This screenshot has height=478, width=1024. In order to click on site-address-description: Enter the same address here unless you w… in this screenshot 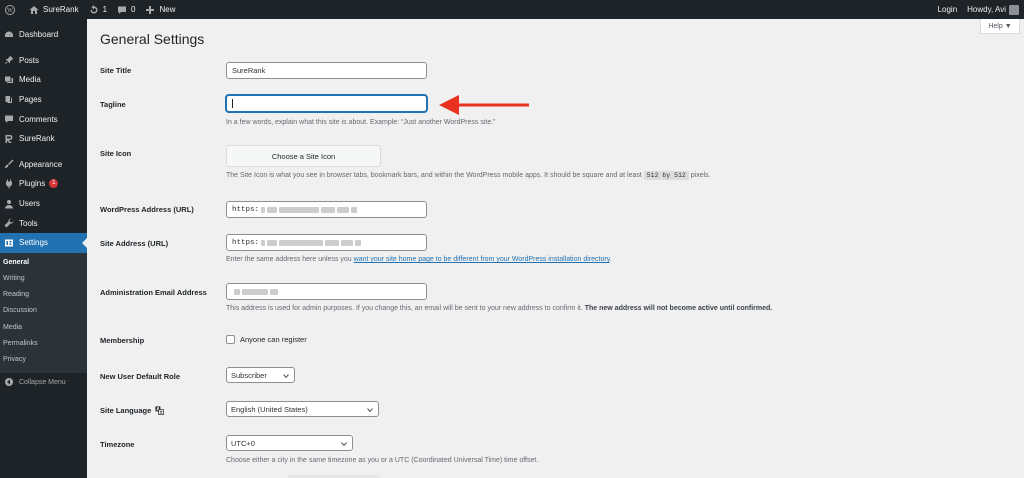, I will do `click(419, 259)`.